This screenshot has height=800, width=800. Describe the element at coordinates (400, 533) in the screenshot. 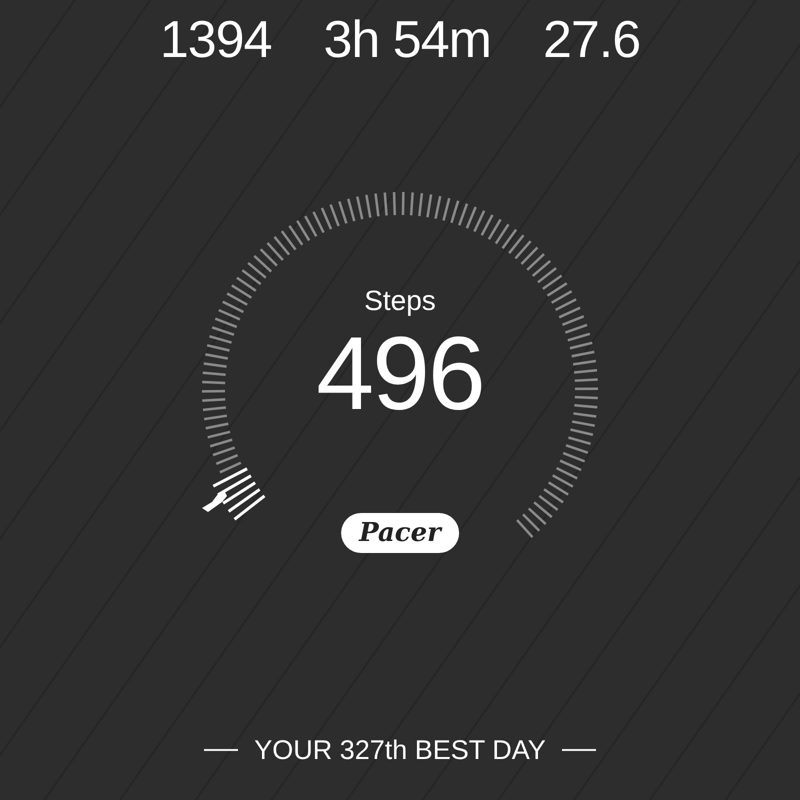

I see `app-logo: Pacer` at that location.